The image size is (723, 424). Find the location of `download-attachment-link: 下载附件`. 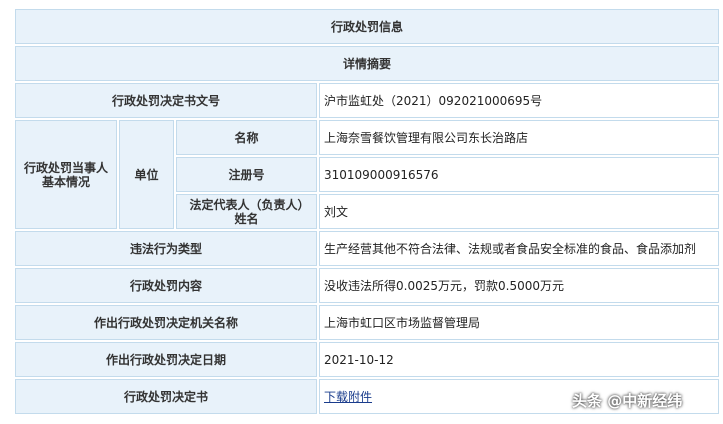

download-attachment-link: 下载附件 is located at coordinates (348, 397).